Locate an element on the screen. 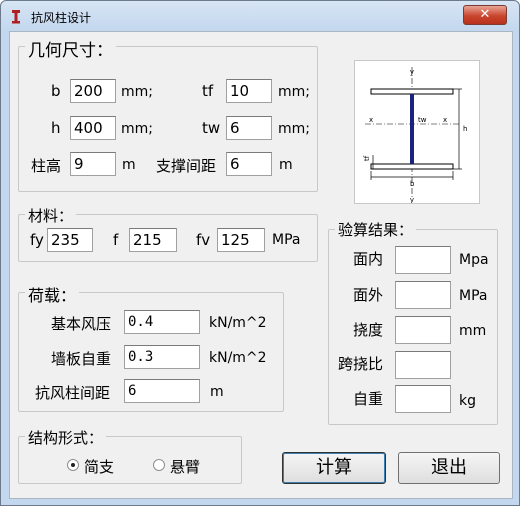  column-spacing-unit: m is located at coordinates (217, 392).